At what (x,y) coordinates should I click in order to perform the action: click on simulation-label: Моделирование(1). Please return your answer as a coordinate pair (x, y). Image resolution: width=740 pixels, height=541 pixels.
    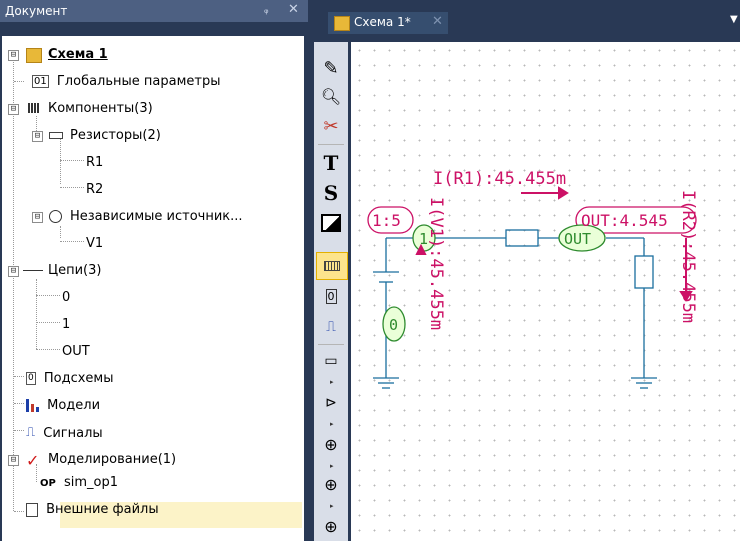
    Looking at the image, I should click on (112, 459).